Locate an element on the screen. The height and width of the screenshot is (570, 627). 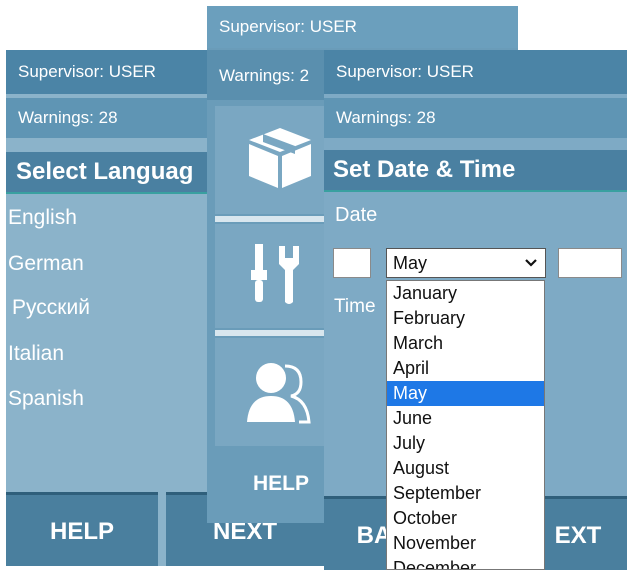
month-option: April is located at coordinates (465, 368).